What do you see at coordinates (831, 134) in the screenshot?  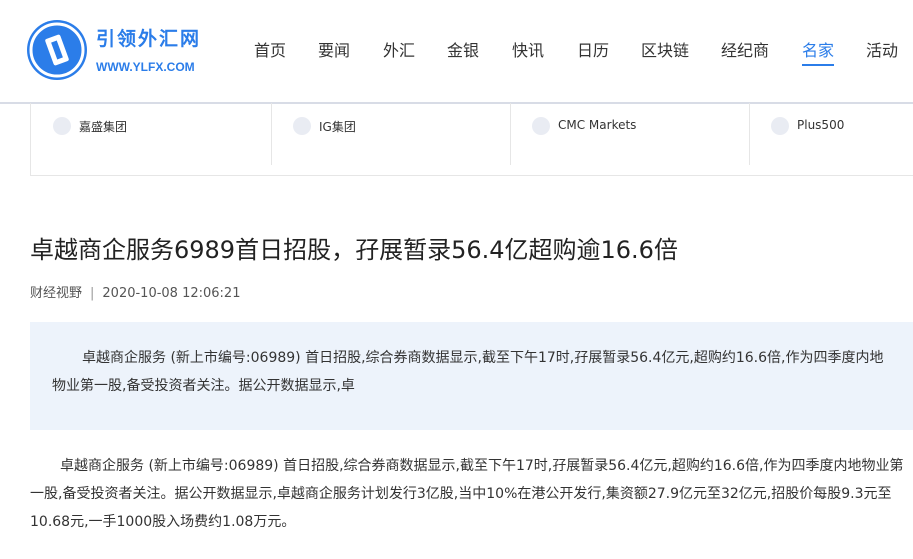 I see `broker-item: Plus500` at bounding box center [831, 134].